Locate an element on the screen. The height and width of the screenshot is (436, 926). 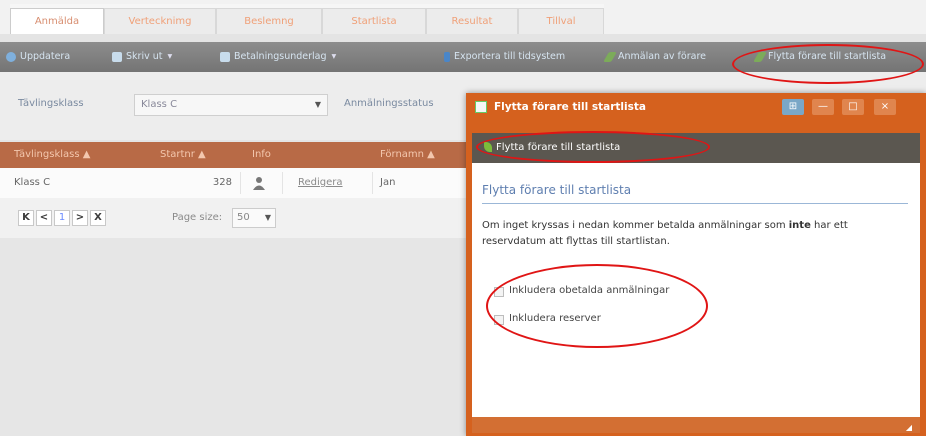
payment-label: Betalningsunderlag is located at coordinates (280, 56).